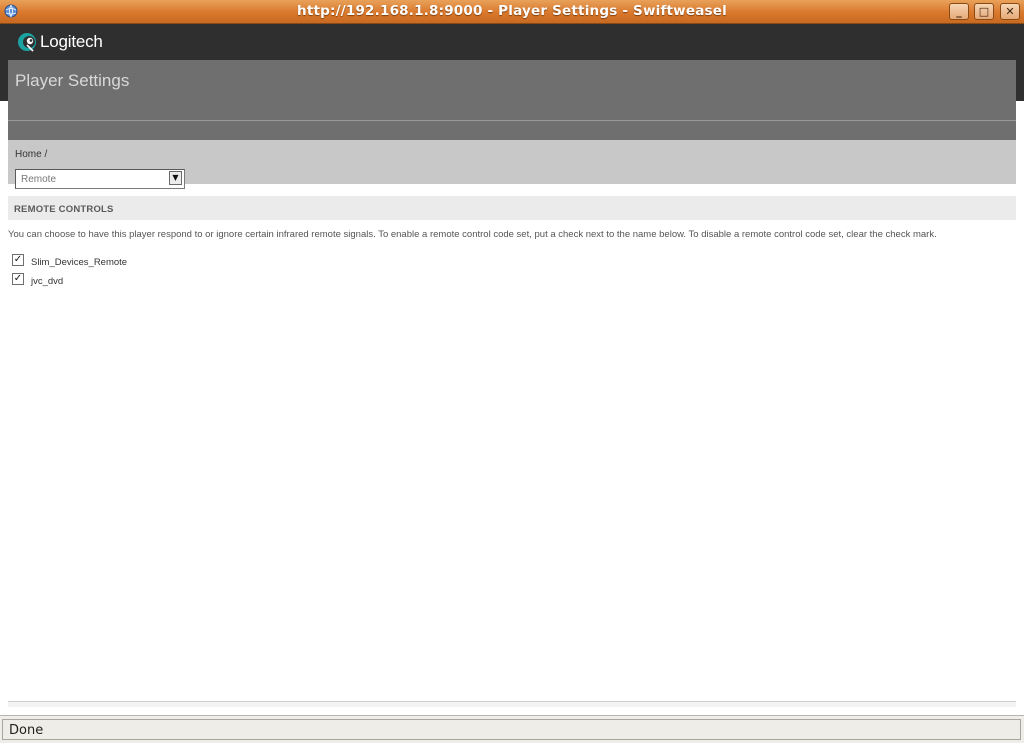 The image size is (1024, 743). Describe the element at coordinates (39, 179) in the screenshot. I see `select-value: Remote` at that location.